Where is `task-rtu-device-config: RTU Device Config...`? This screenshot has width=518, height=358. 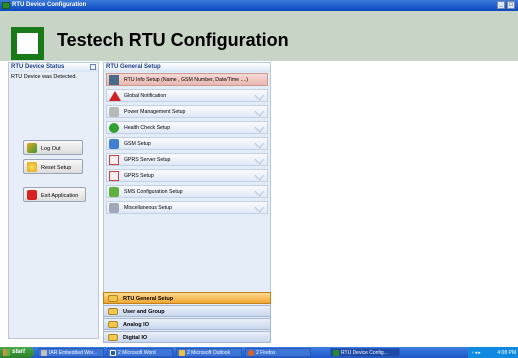 task-rtu-device-config: RTU Device Config... is located at coordinates (365, 352).